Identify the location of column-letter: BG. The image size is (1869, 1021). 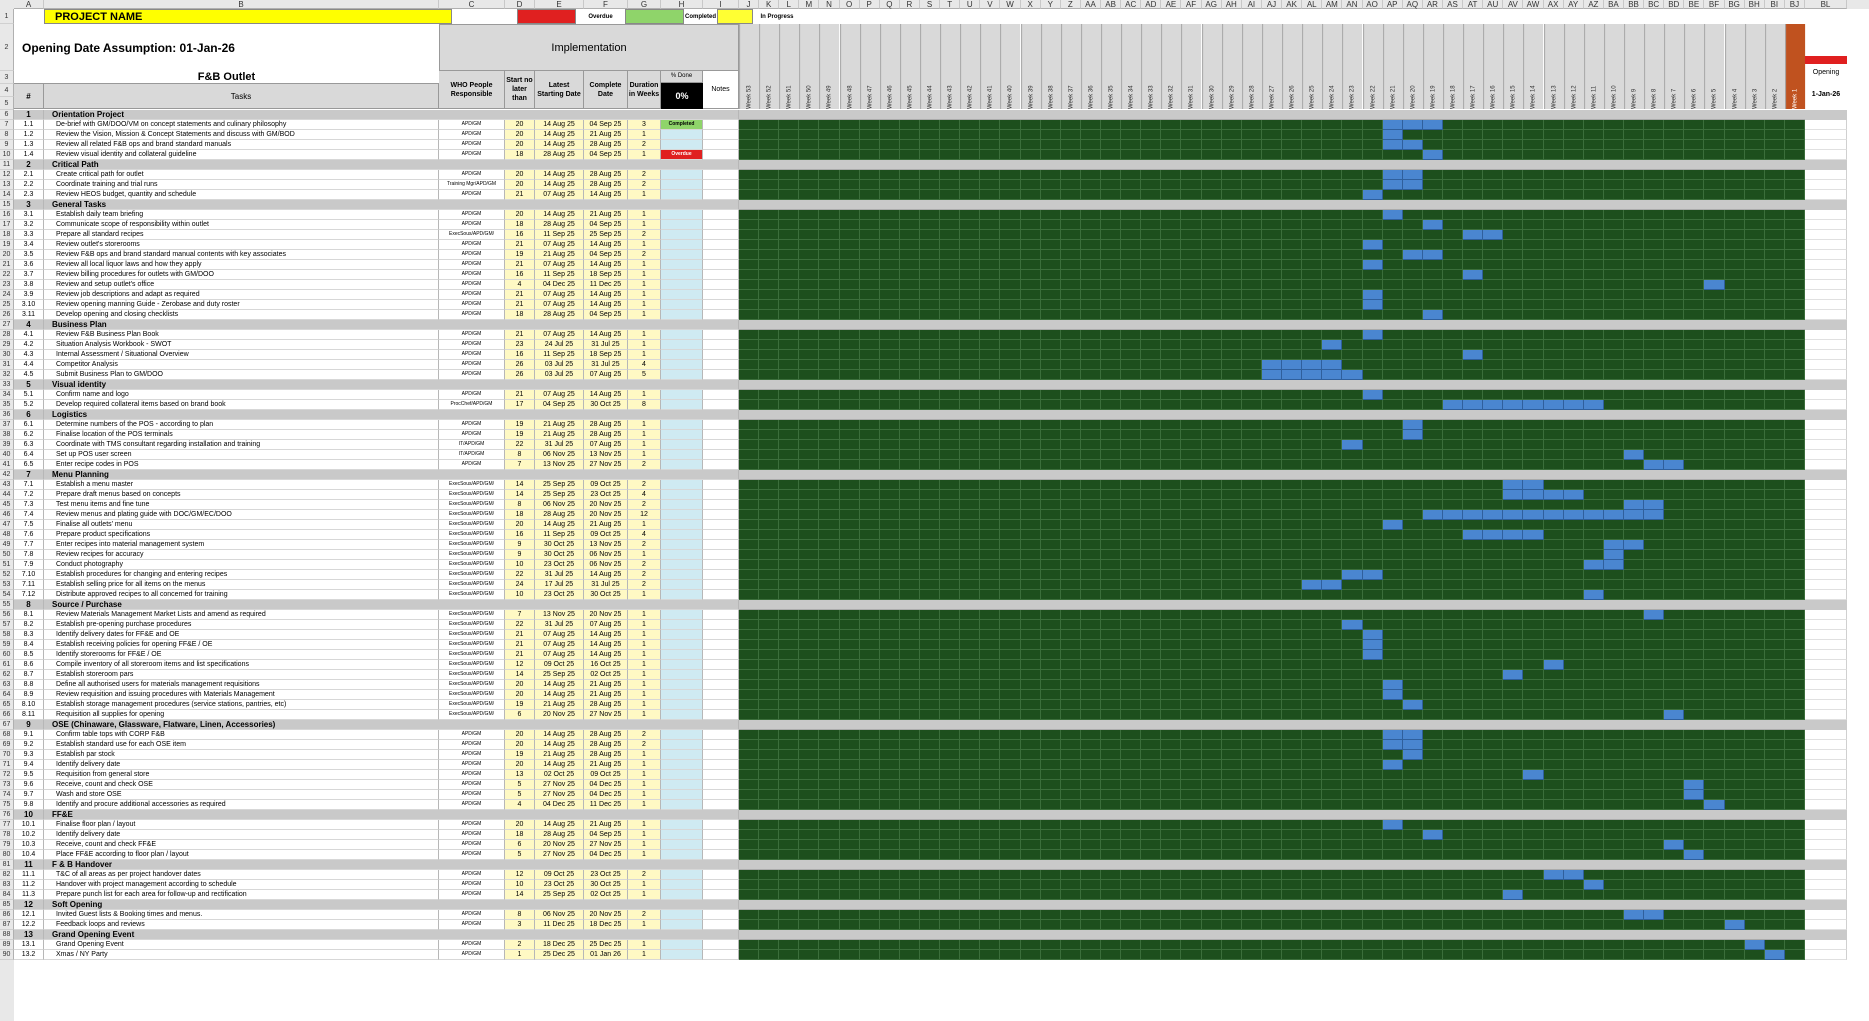
(1734, 4).